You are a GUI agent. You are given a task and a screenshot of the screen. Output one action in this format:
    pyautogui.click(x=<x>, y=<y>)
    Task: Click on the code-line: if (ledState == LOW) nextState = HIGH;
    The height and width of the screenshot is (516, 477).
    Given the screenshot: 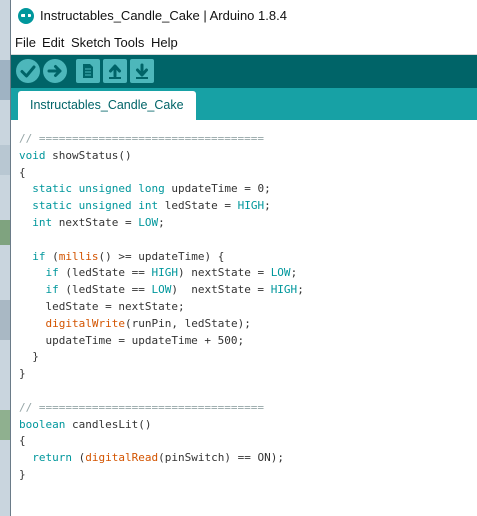 What is the action you would take?
    pyautogui.click(x=161, y=290)
    